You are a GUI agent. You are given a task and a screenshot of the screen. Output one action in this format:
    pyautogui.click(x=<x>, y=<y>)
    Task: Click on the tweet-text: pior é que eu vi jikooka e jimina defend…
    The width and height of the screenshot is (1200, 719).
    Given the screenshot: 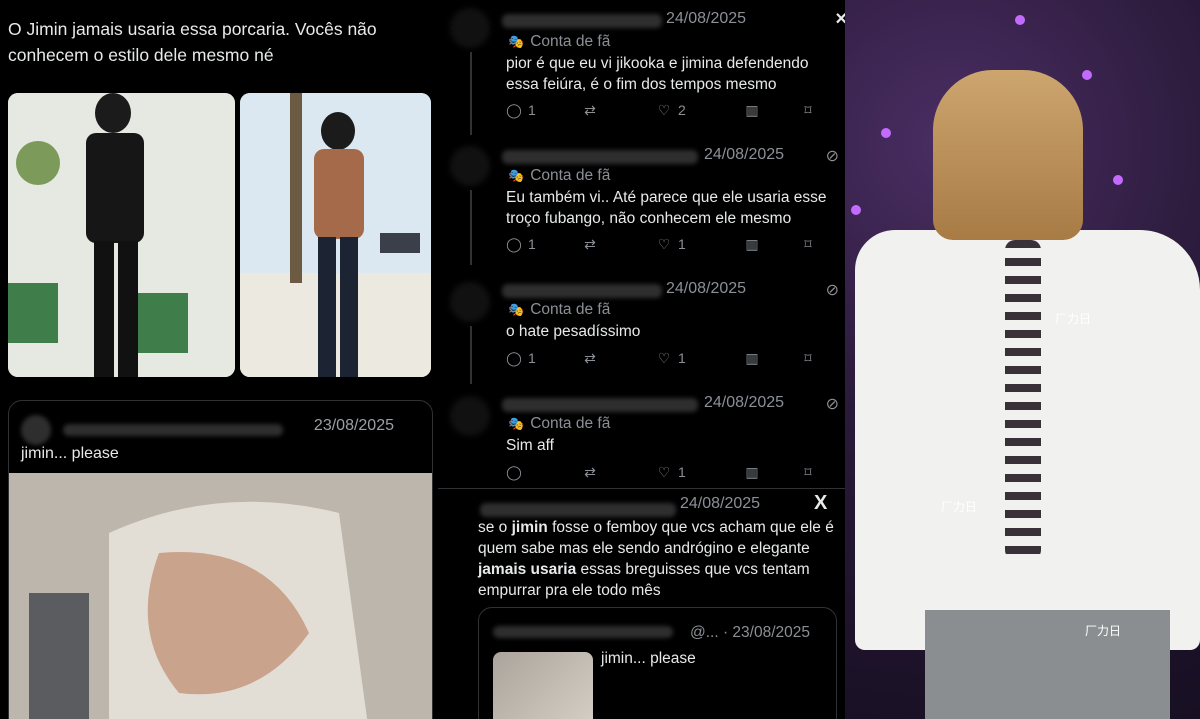 What is the action you would take?
    pyautogui.click(x=657, y=74)
    